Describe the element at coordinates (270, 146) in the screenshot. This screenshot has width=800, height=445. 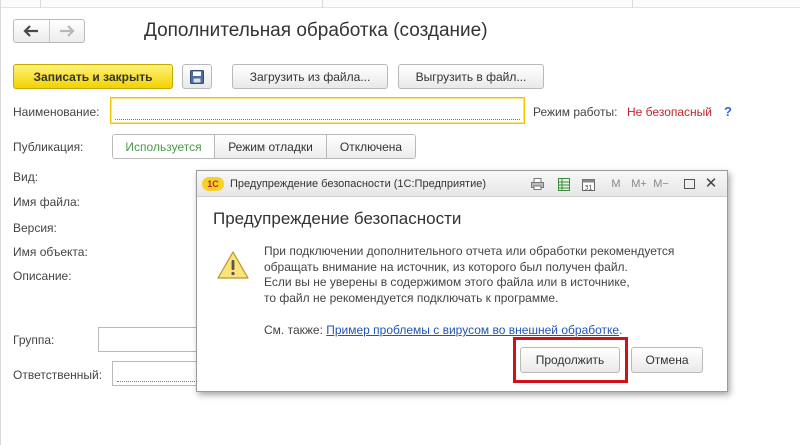
I see `publication-option-debug: Режим отладки` at that location.